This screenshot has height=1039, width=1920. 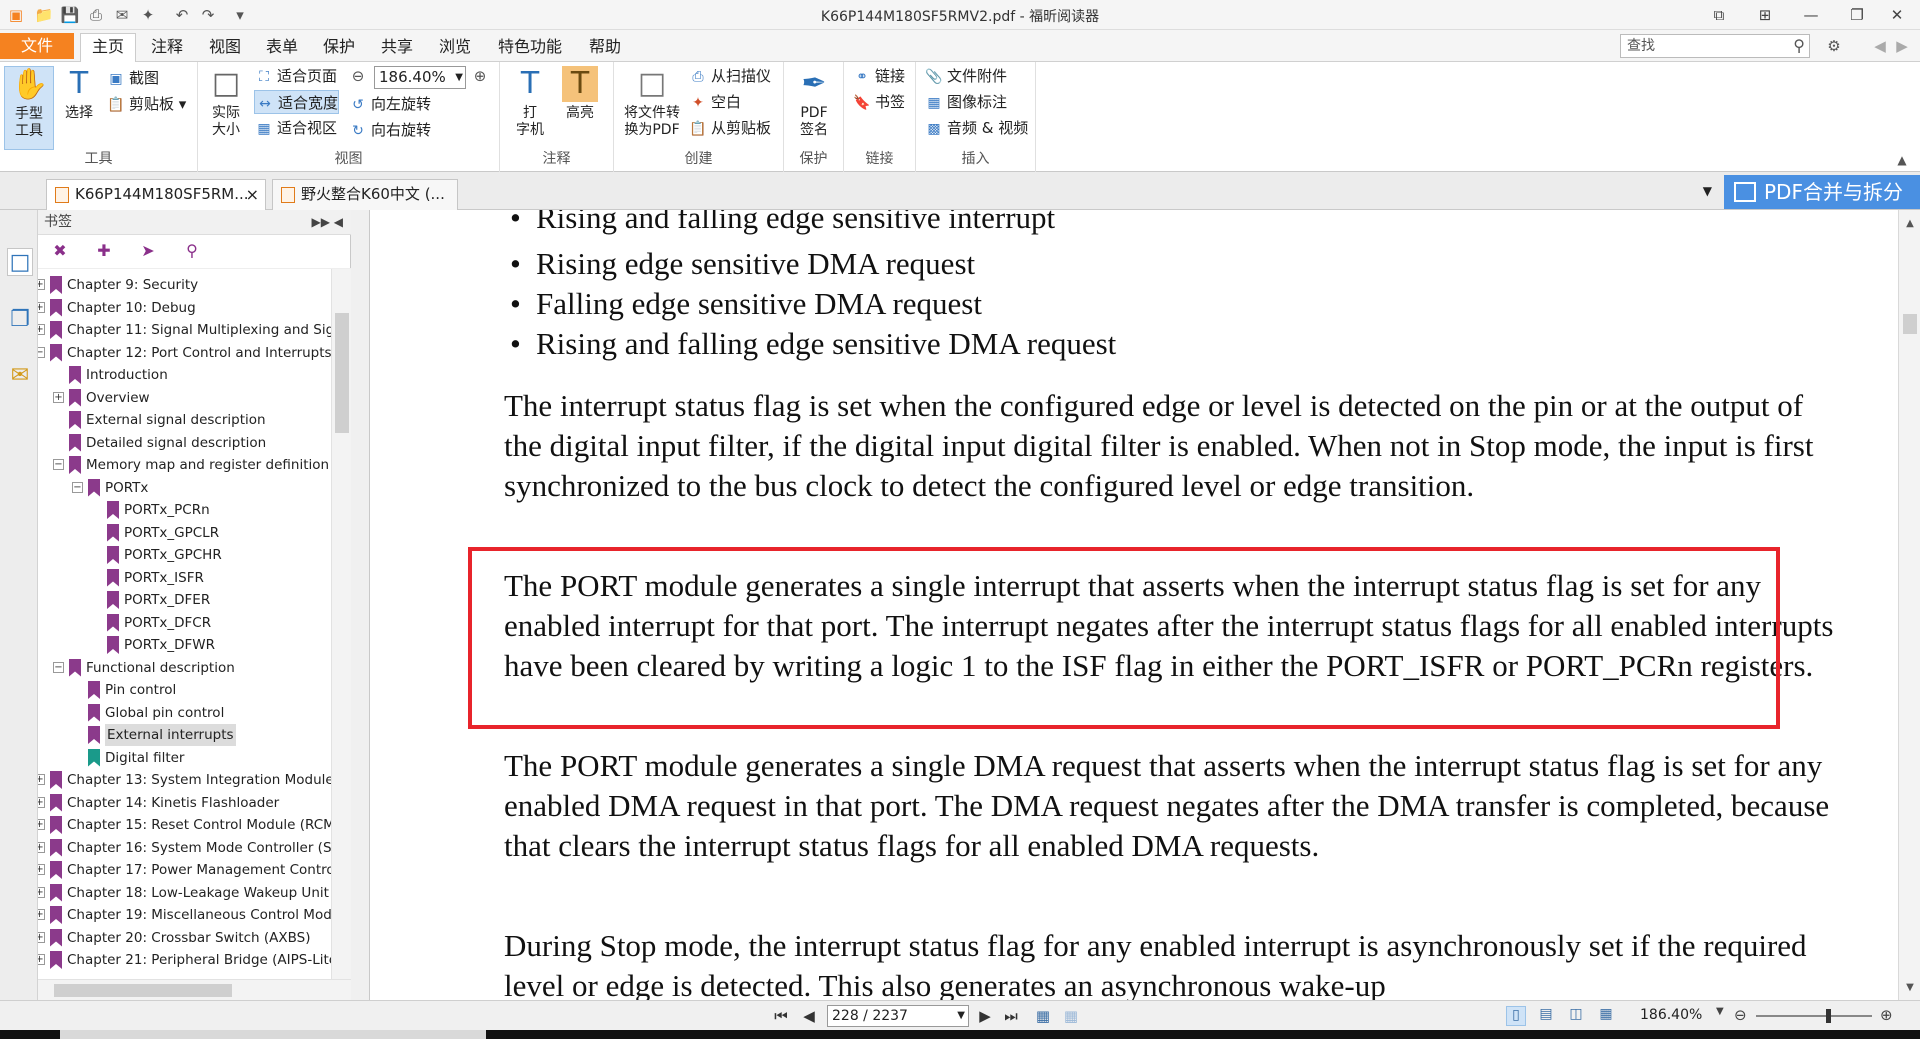 What do you see at coordinates (1902, 160) in the screenshot?
I see `collapse-ribbon-icon: ▲` at bounding box center [1902, 160].